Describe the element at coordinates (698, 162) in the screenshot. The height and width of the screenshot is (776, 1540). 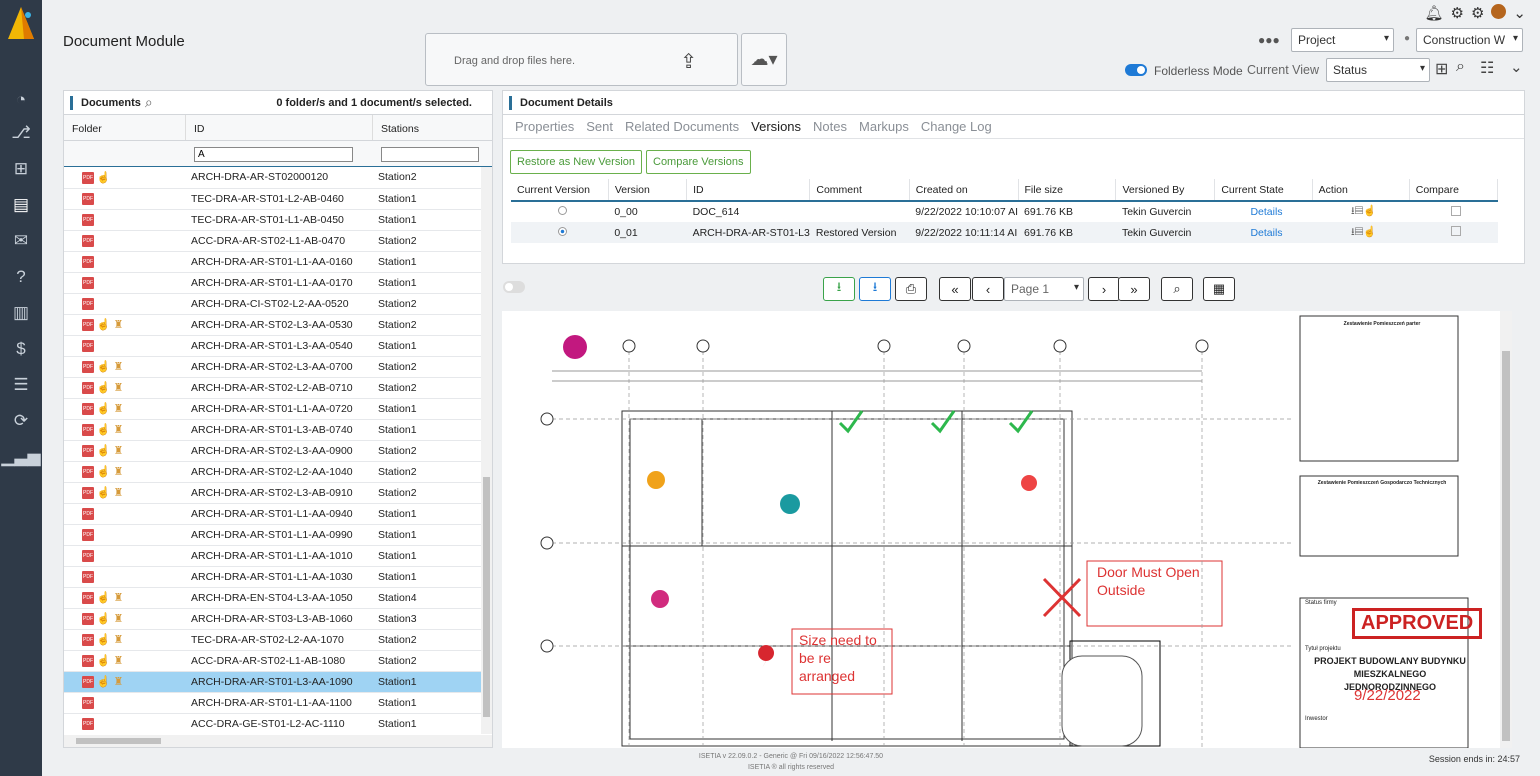
I see `compare-versions-button: Compare Versions` at that location.